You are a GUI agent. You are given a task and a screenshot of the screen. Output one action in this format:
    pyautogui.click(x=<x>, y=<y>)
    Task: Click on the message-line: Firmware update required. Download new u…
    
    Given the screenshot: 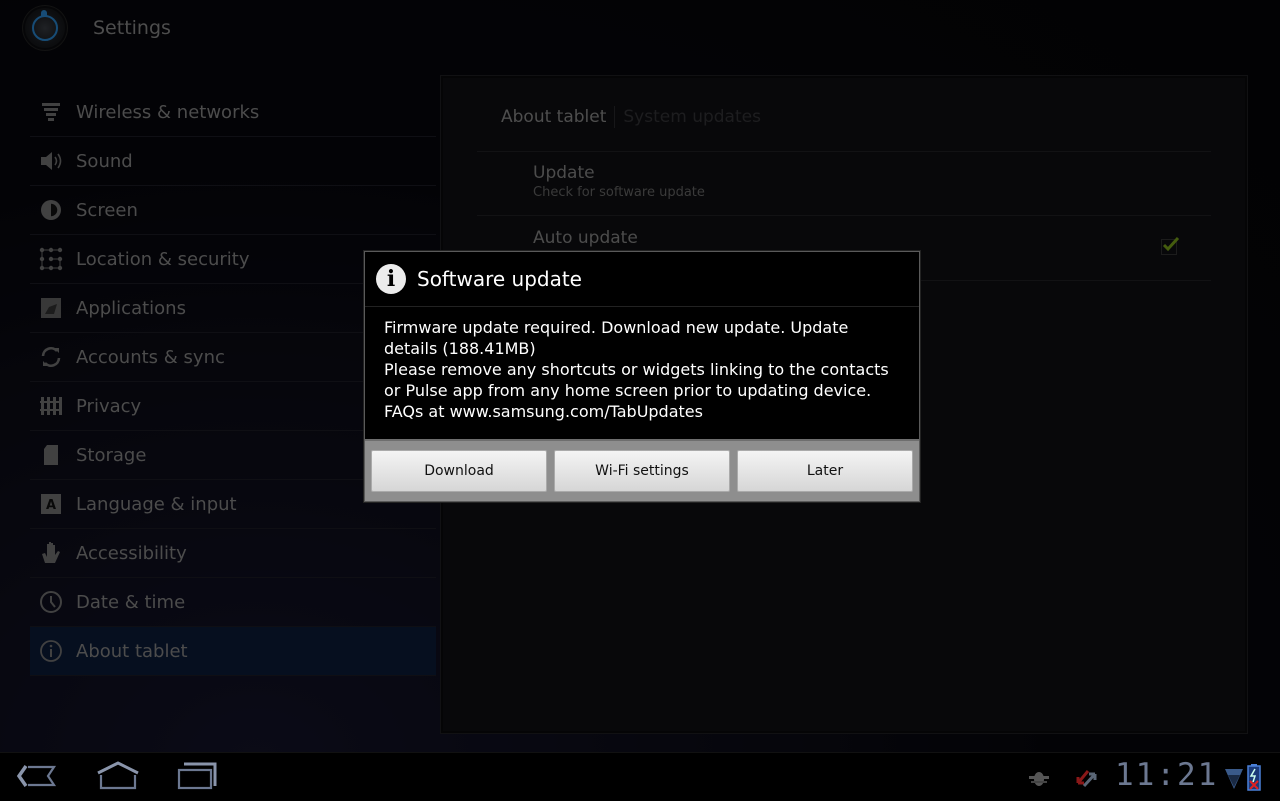 What is the action you would take?
    pyautogui.click(x=616, y=327)
    